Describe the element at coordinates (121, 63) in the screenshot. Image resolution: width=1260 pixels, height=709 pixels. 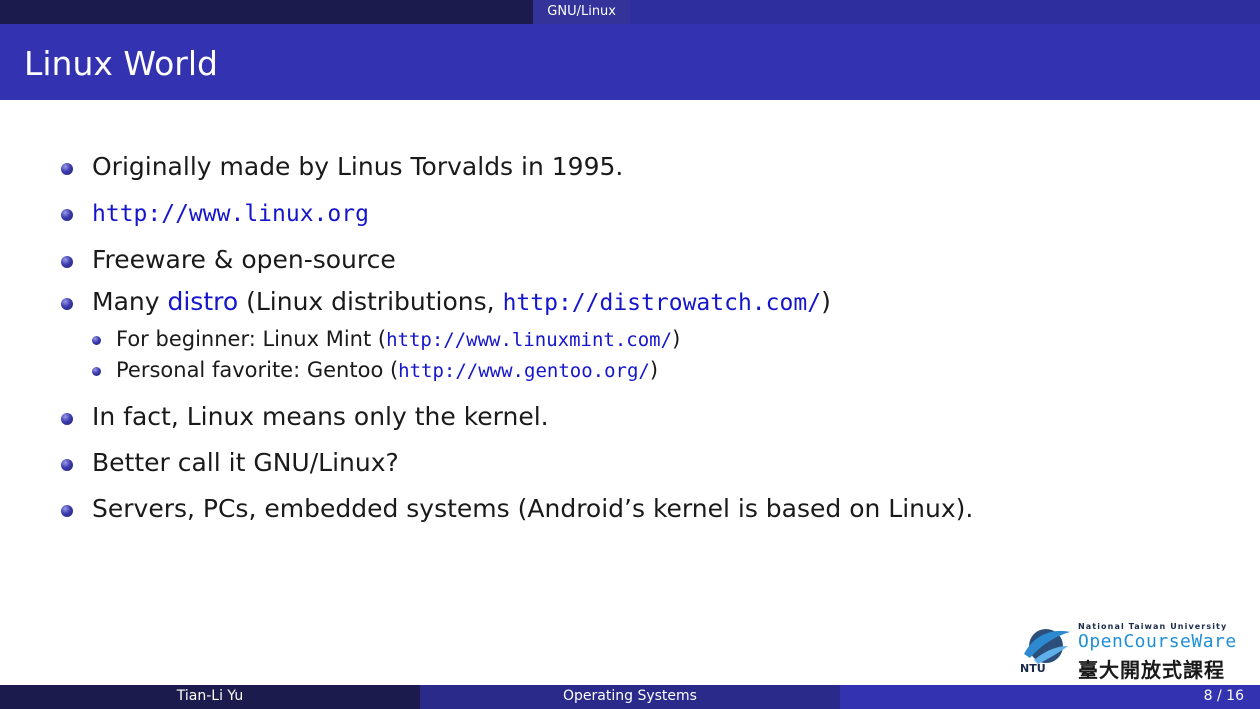
I see `slide-title: Linux World` at that location.